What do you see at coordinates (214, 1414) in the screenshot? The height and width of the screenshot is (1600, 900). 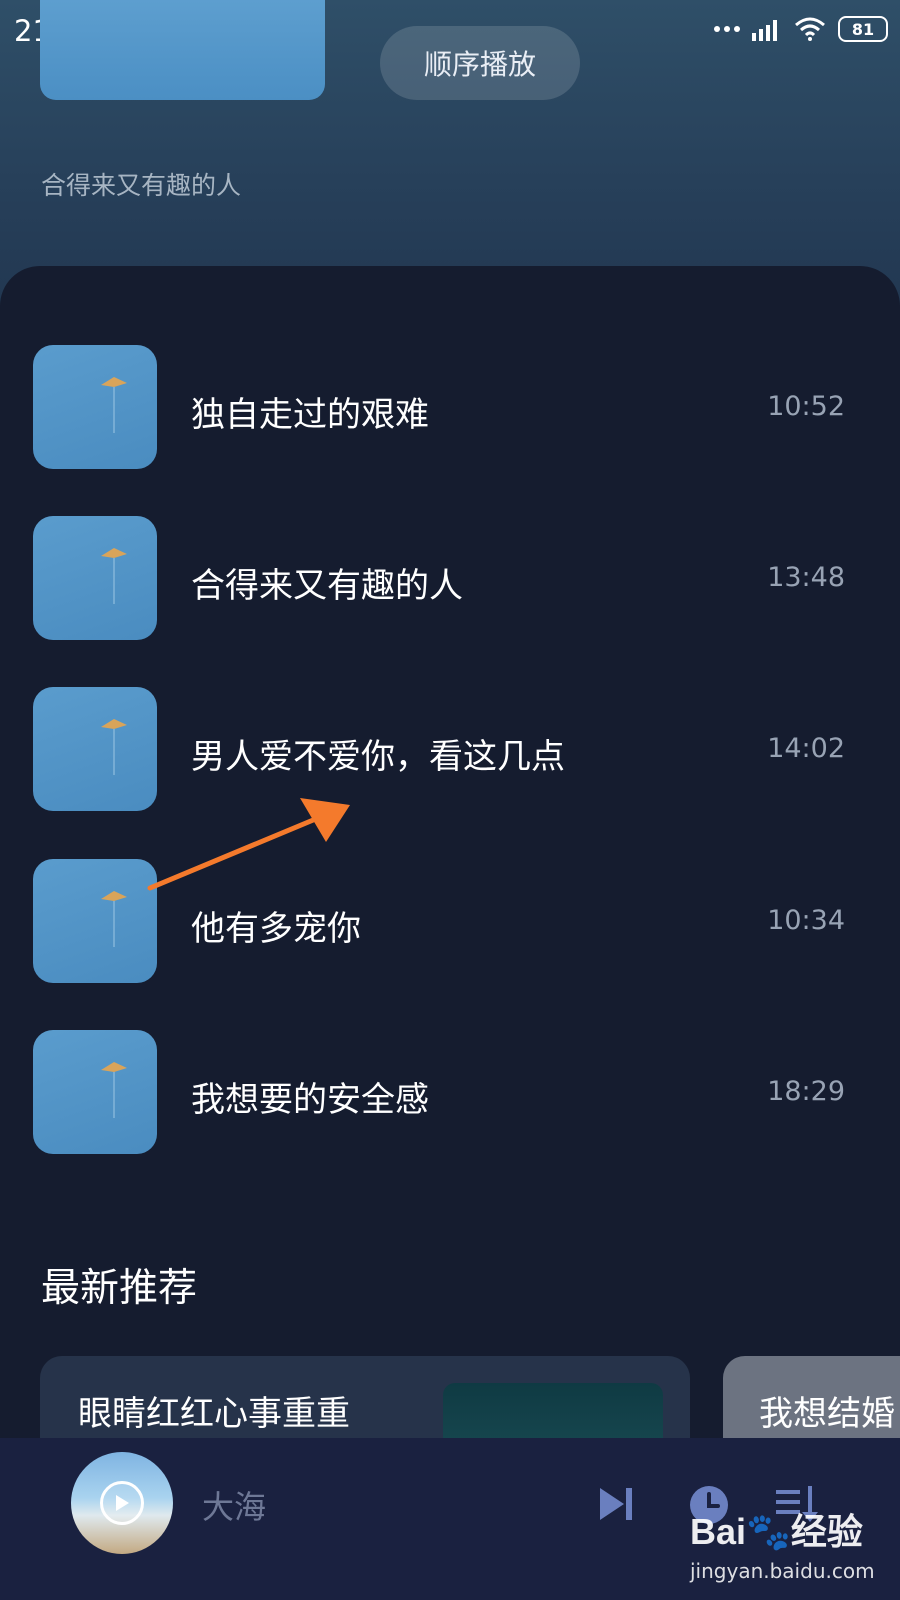 I see `recommend-card-title: 眼睛红红心事重重` at bounding box center [214, 1414].